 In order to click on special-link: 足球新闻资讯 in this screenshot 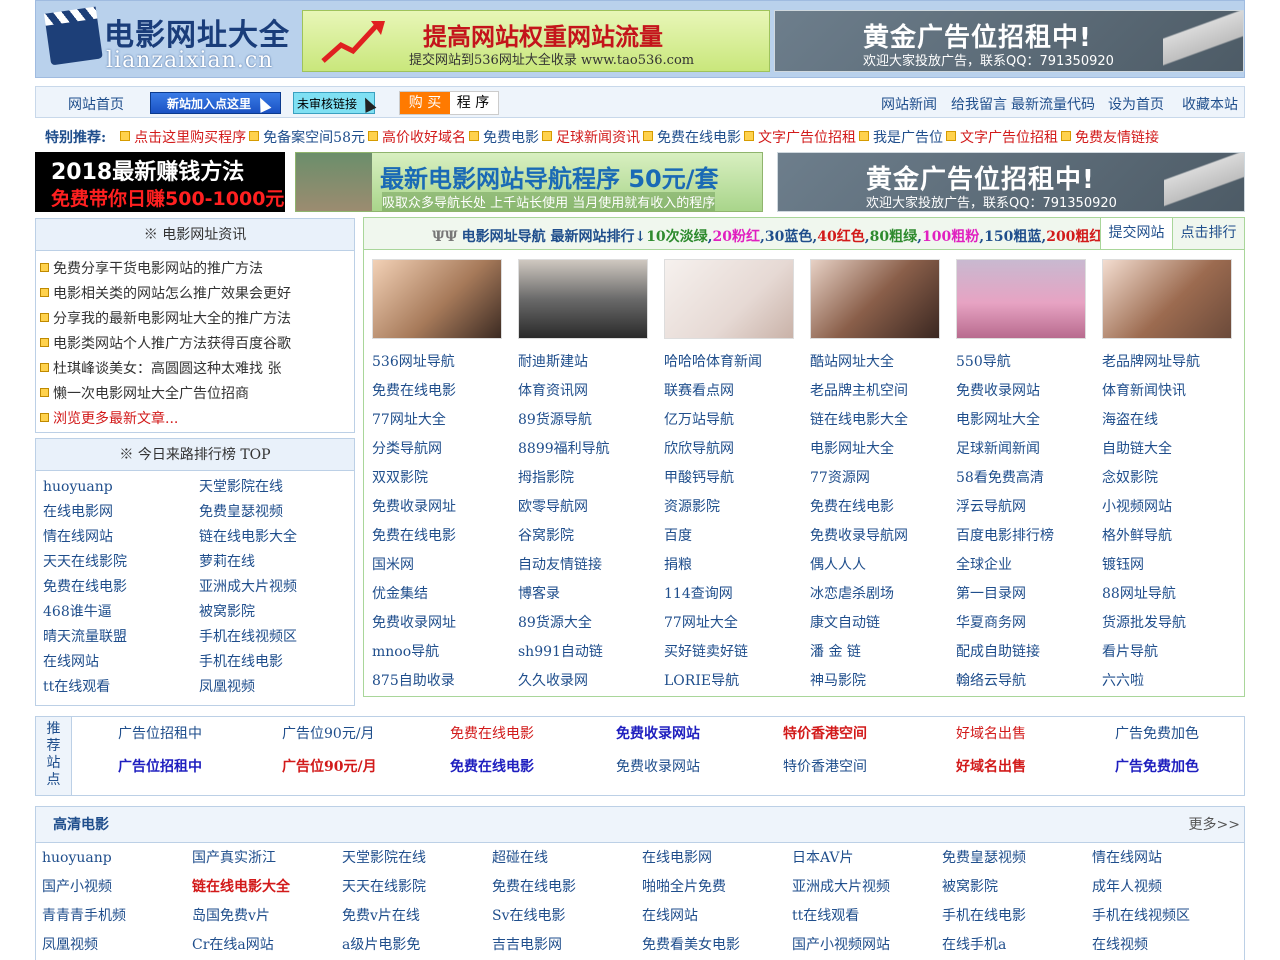, I will do `click(591, 138)`.